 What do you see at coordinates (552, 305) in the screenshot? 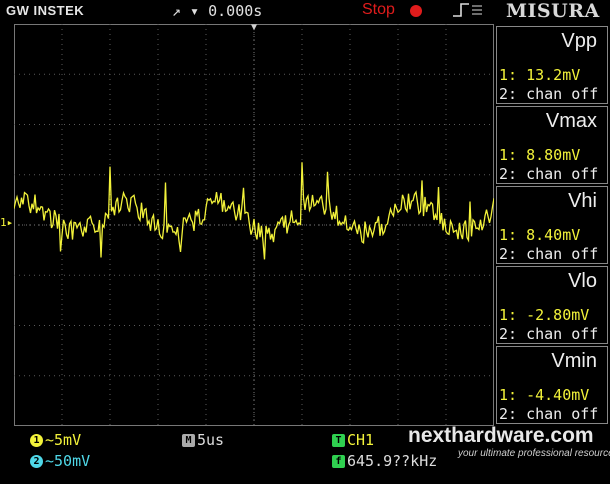
I see `measure-vlo: Vlo 1: -2.80mV 2: chan off` at bounding box center [552, 305].